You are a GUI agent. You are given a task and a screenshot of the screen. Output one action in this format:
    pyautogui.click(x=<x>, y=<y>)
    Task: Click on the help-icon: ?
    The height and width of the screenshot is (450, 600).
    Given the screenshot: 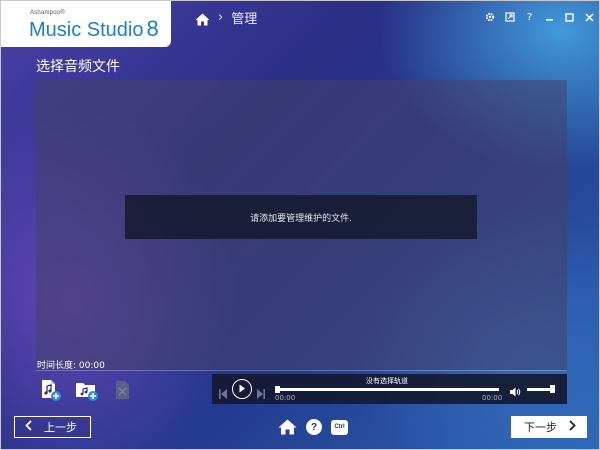 What is the action you would take?
    pyautogui.click(x=529, y=17)
    